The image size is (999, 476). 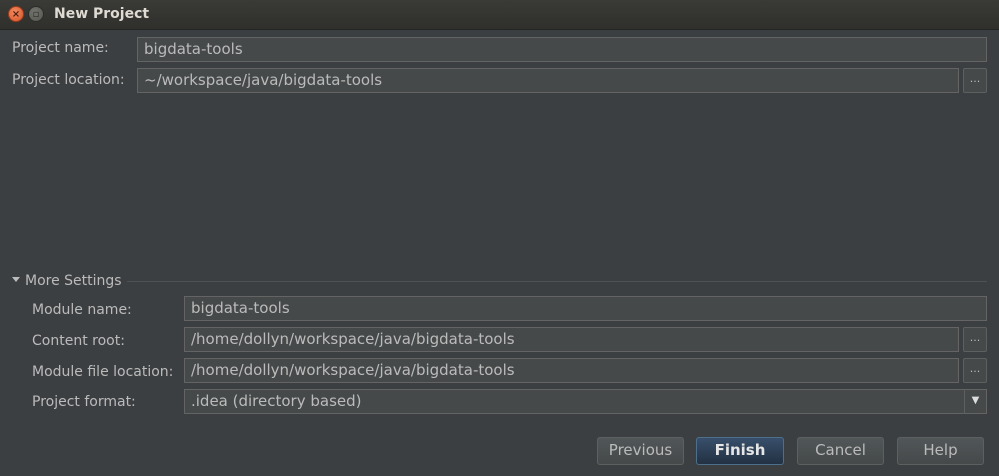 I want to click on more-settings-title: More Settings, so click(x=73, y=281).